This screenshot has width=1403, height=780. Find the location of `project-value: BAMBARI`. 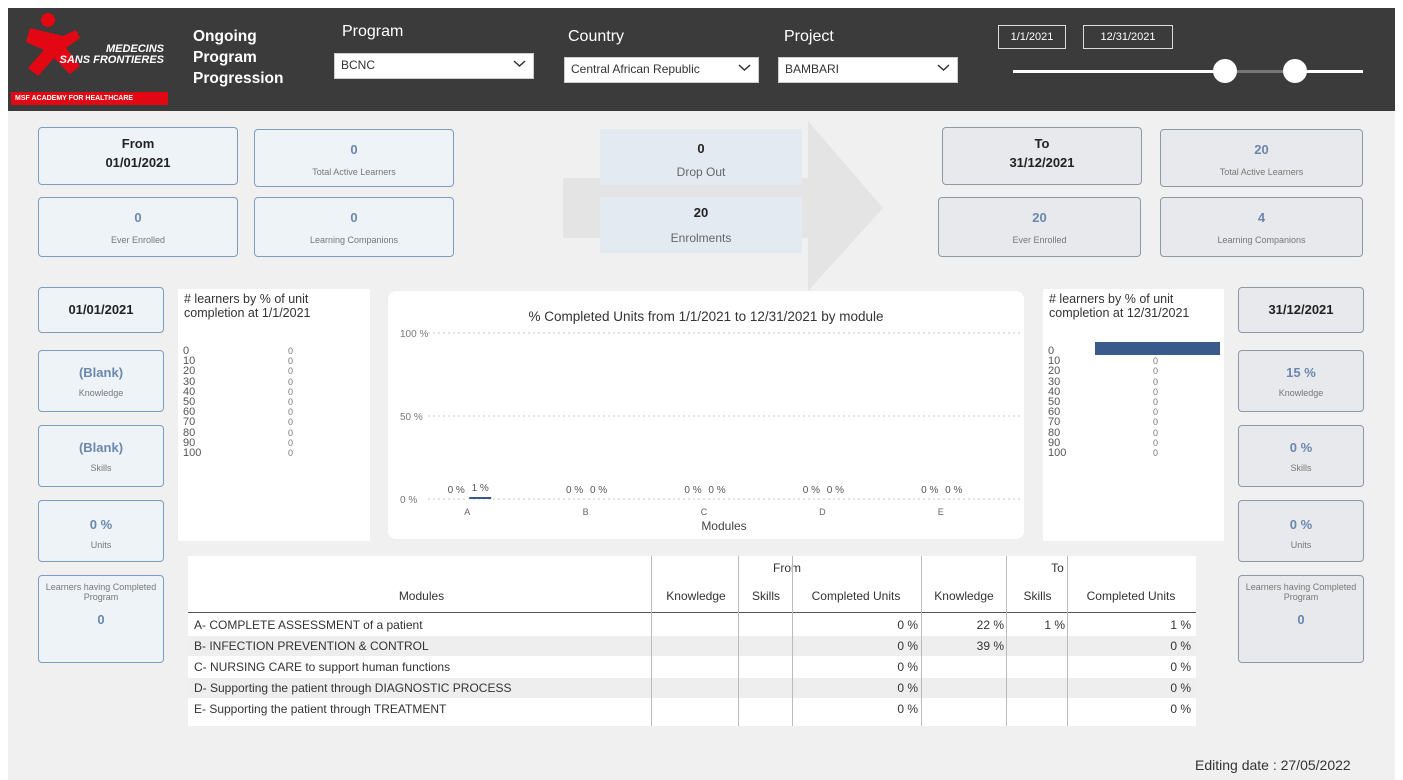

project-value: BAMBARI is located at coordinates (812, 69).